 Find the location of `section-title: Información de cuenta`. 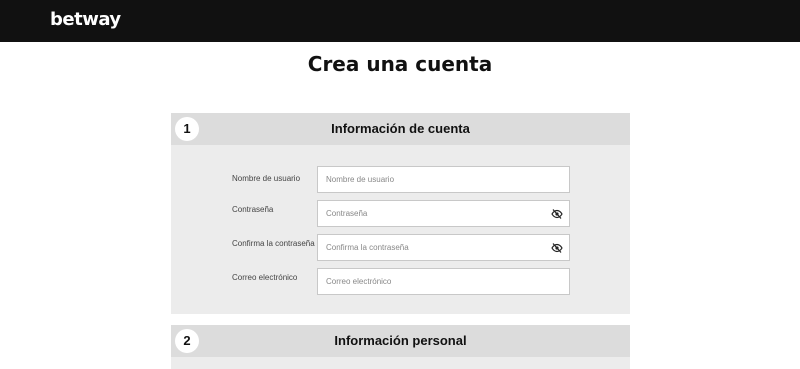

section-title: Información de cuenta is located at coordinates (400, 128).